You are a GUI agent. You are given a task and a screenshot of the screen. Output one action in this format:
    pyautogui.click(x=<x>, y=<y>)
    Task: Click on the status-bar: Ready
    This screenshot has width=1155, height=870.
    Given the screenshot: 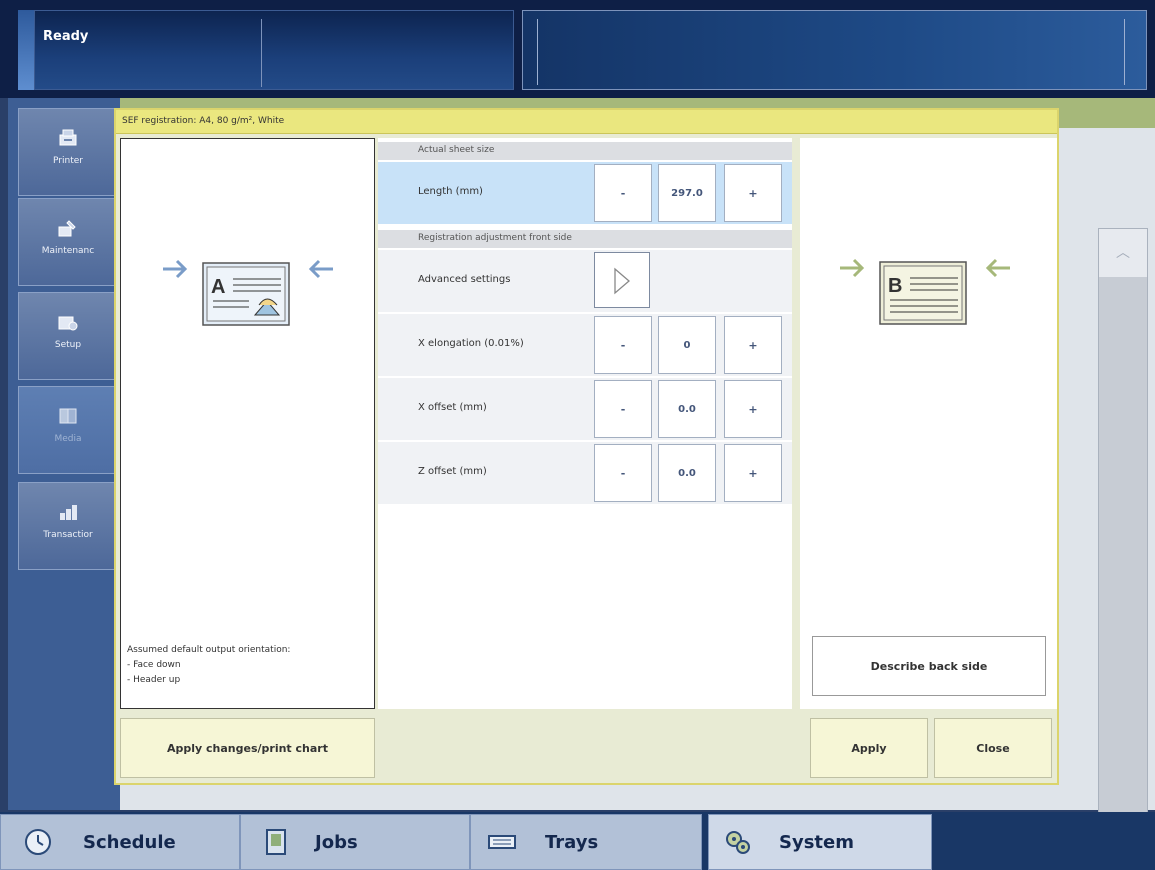 What is the action you would take?
    pyautogui.click(x=577, y=49)
    